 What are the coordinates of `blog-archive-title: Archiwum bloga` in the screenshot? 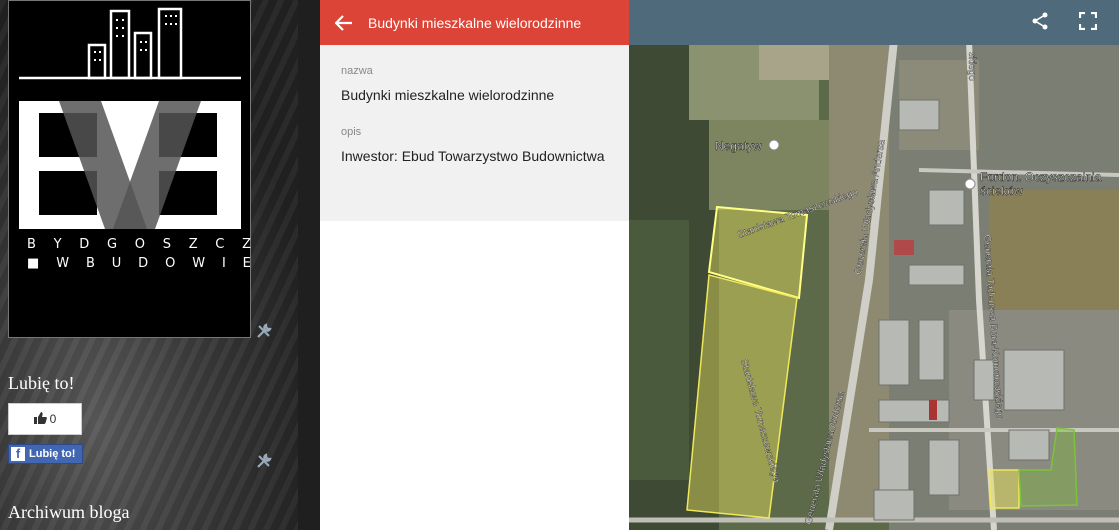 It's located at (69, 512).